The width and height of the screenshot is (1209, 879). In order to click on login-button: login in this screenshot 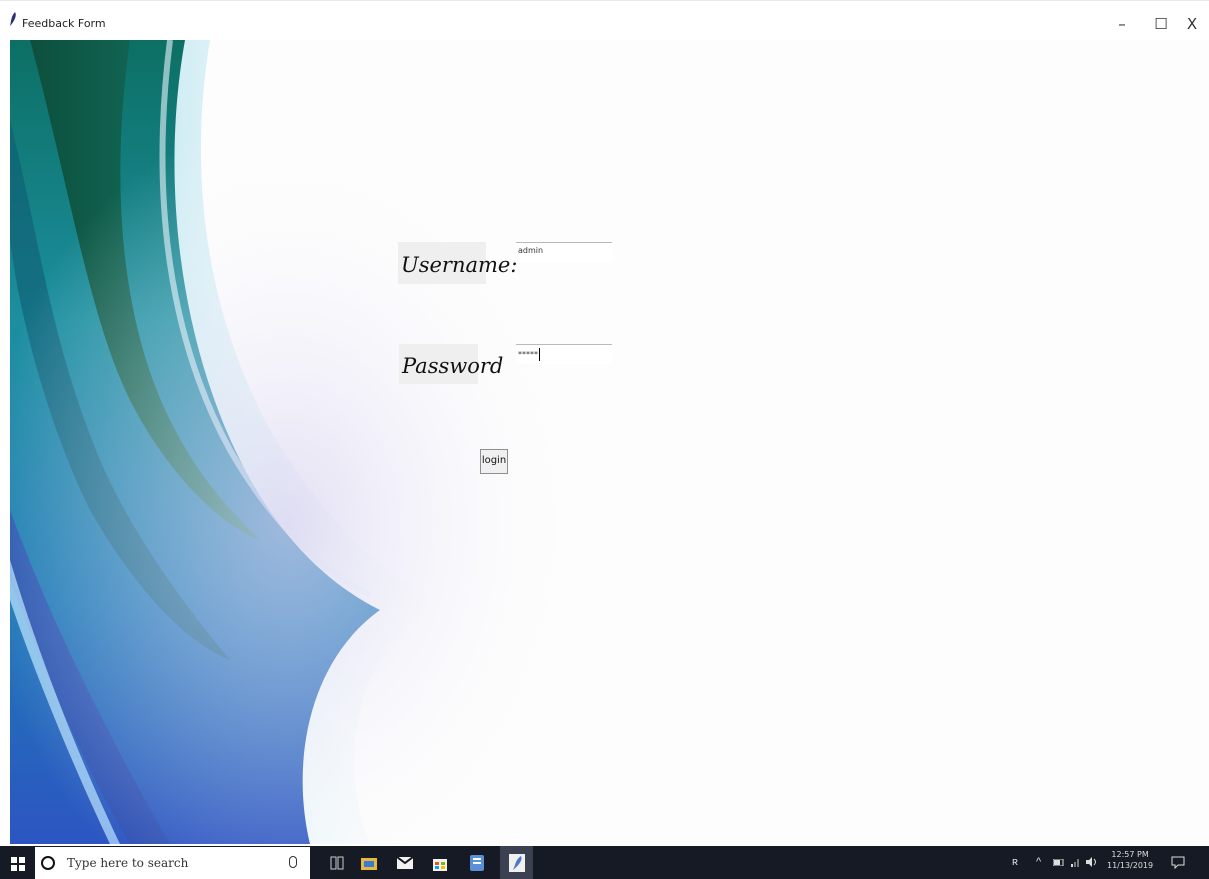, I will do `click(494, 461)`.